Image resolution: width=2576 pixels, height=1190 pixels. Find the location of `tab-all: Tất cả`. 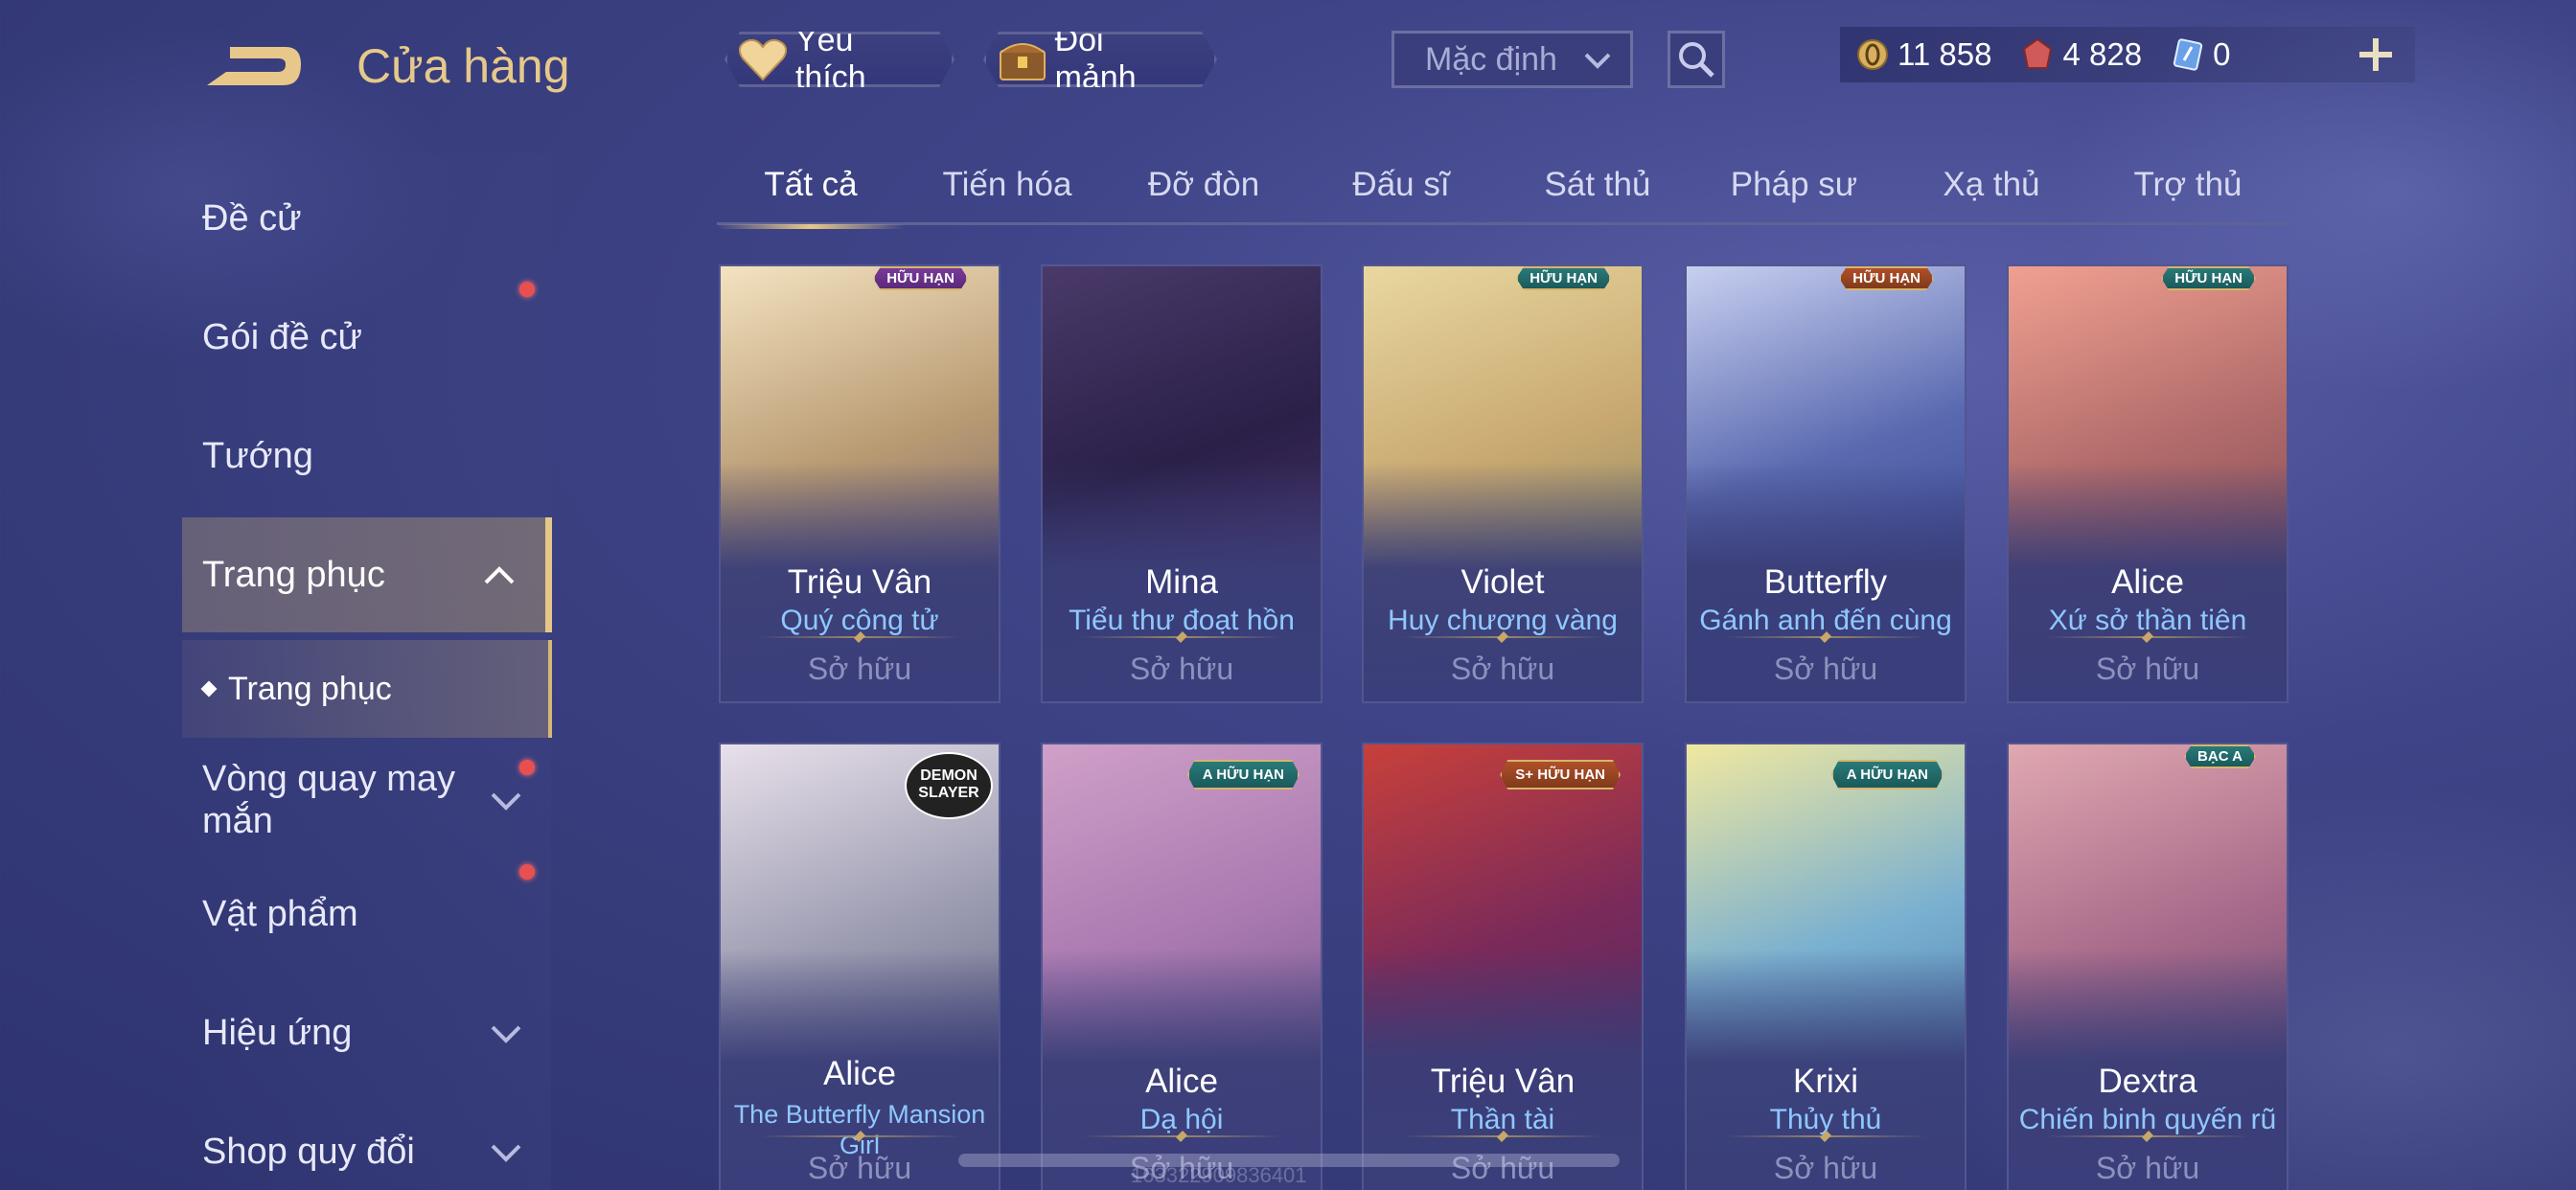

tab-all: Tất cả is located at coordinates (811, 194).